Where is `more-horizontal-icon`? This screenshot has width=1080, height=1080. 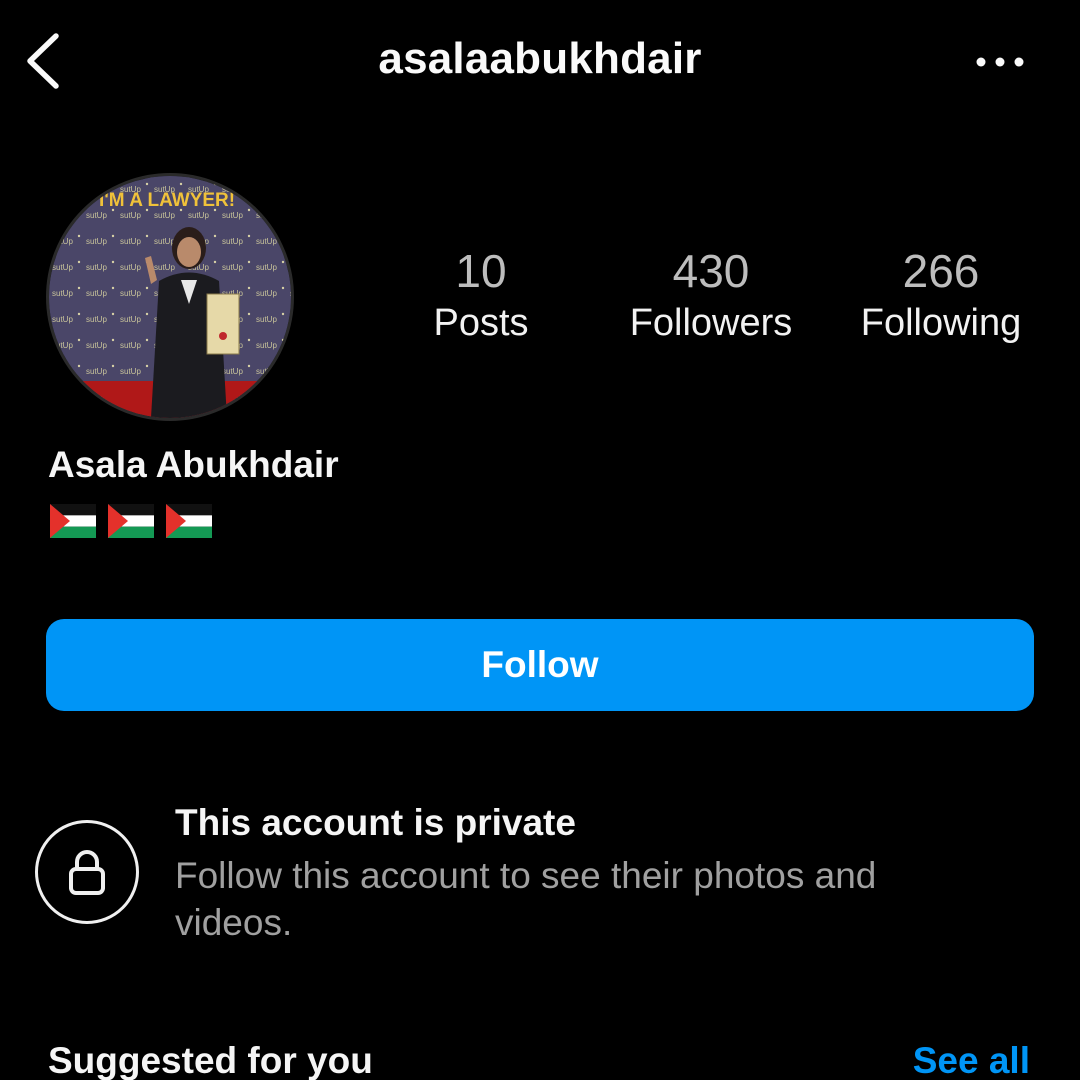
more-horizontal-icon is located at coordinates (1000, 62).